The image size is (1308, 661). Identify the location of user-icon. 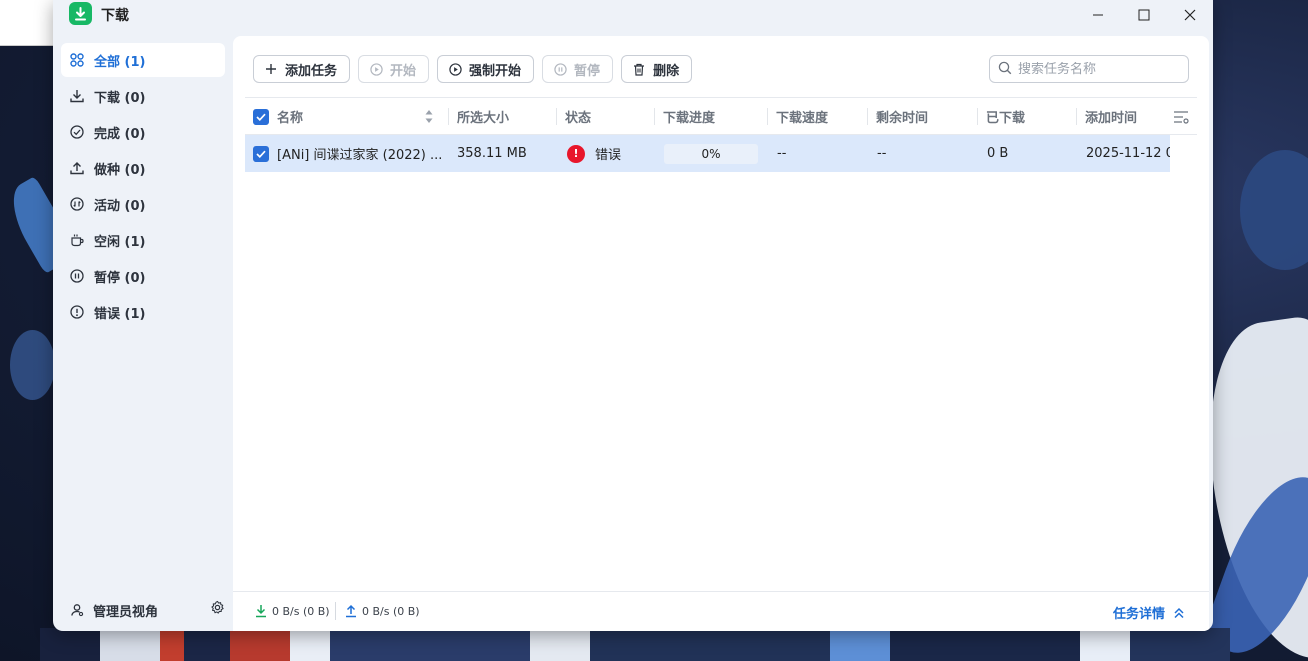
(77, 610).